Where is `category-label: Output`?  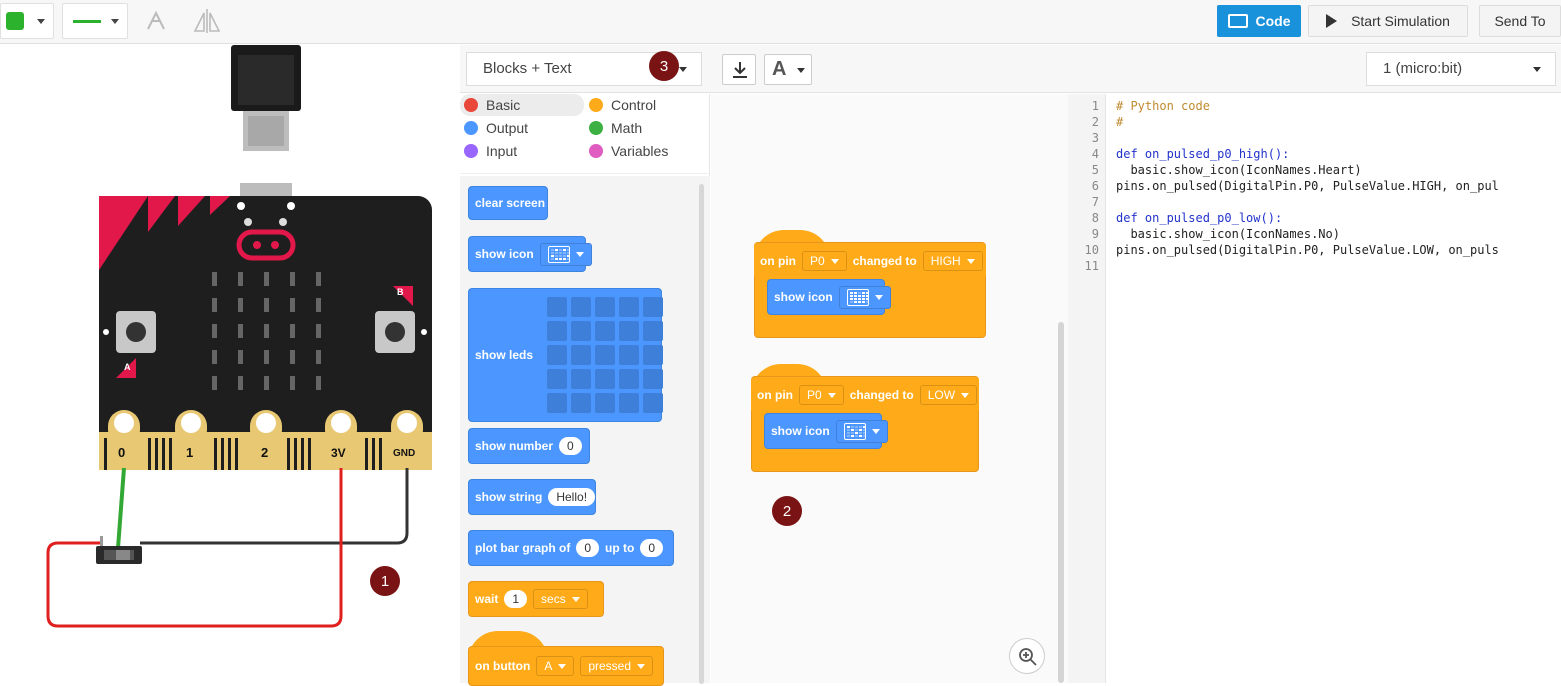
category-label: Output is located at coordinates (507, 128).